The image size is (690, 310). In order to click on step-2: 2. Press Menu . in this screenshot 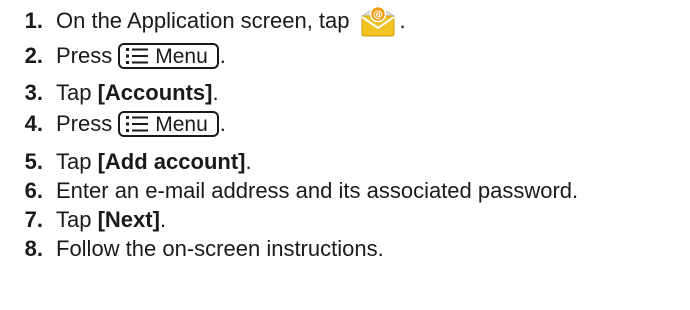, I will do `click(113, 56)`.